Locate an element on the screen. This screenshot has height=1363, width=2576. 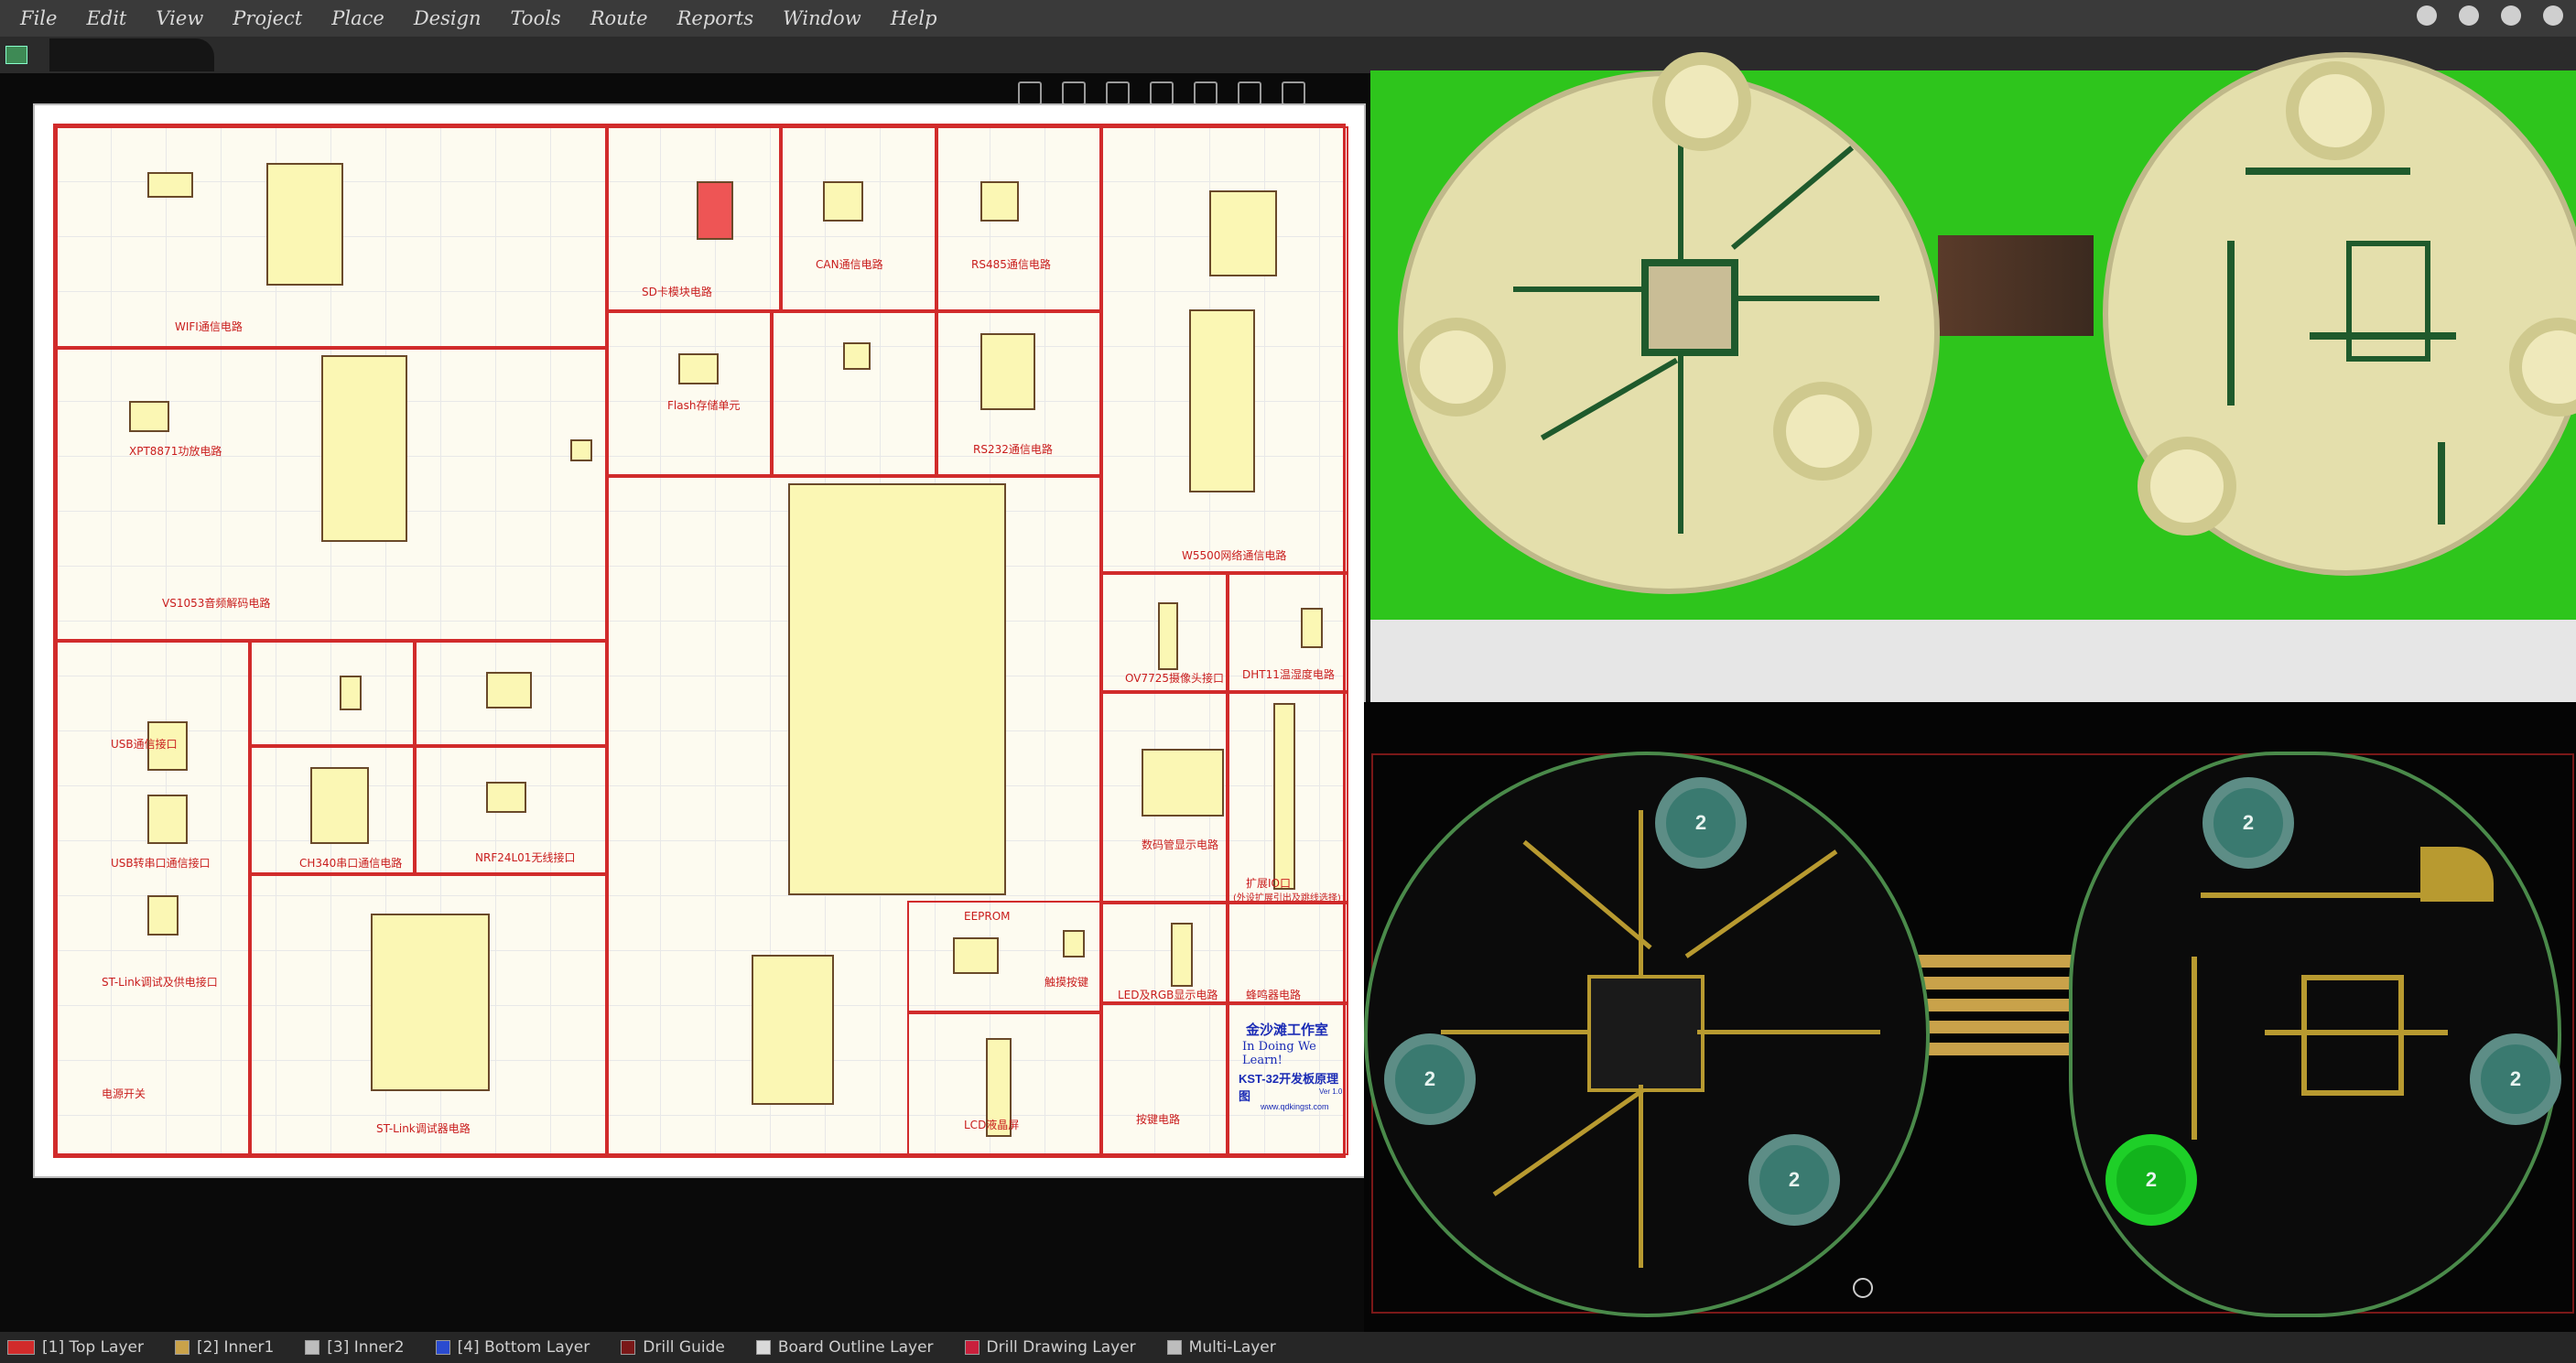
menu-tools: Tools is located at coordinates (536, 18).